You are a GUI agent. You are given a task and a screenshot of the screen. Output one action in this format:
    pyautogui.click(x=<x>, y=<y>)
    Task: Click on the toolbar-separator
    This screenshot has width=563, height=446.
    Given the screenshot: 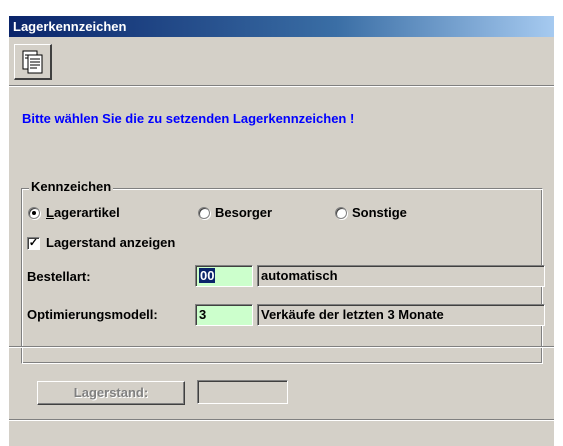 What is the action you would take?
    pyautogui.click(x=281, y=86)
    